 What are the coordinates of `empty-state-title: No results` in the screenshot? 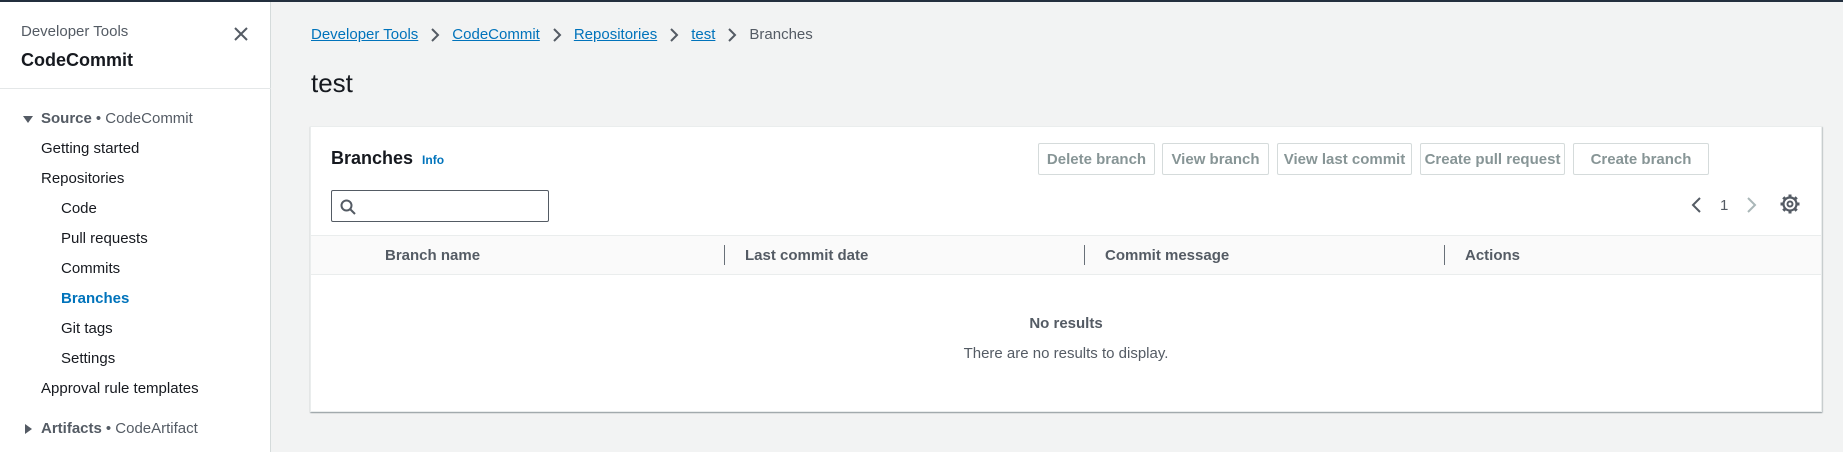 It's located at (1066, 323).